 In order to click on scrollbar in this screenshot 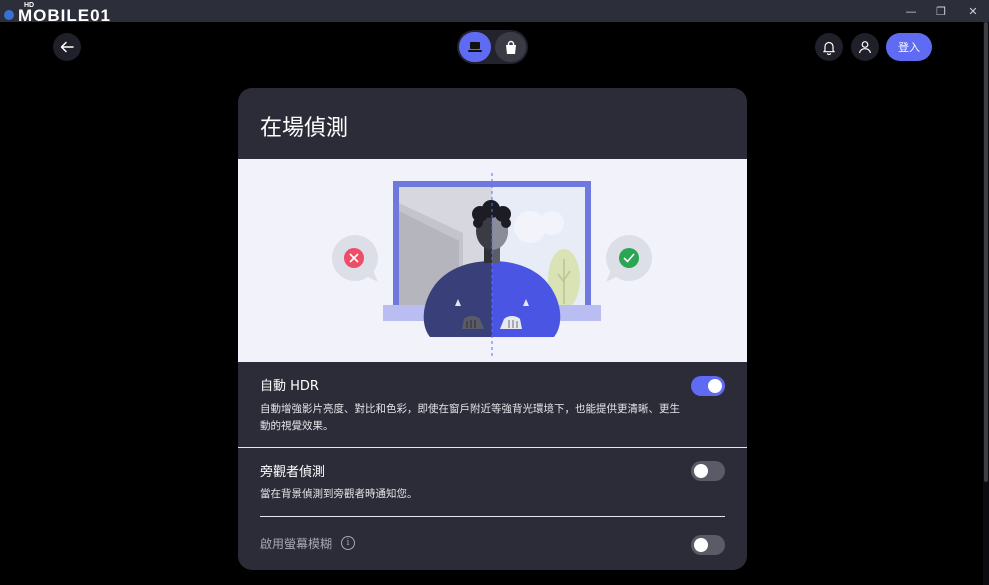, I will do `click(986, 303)`.